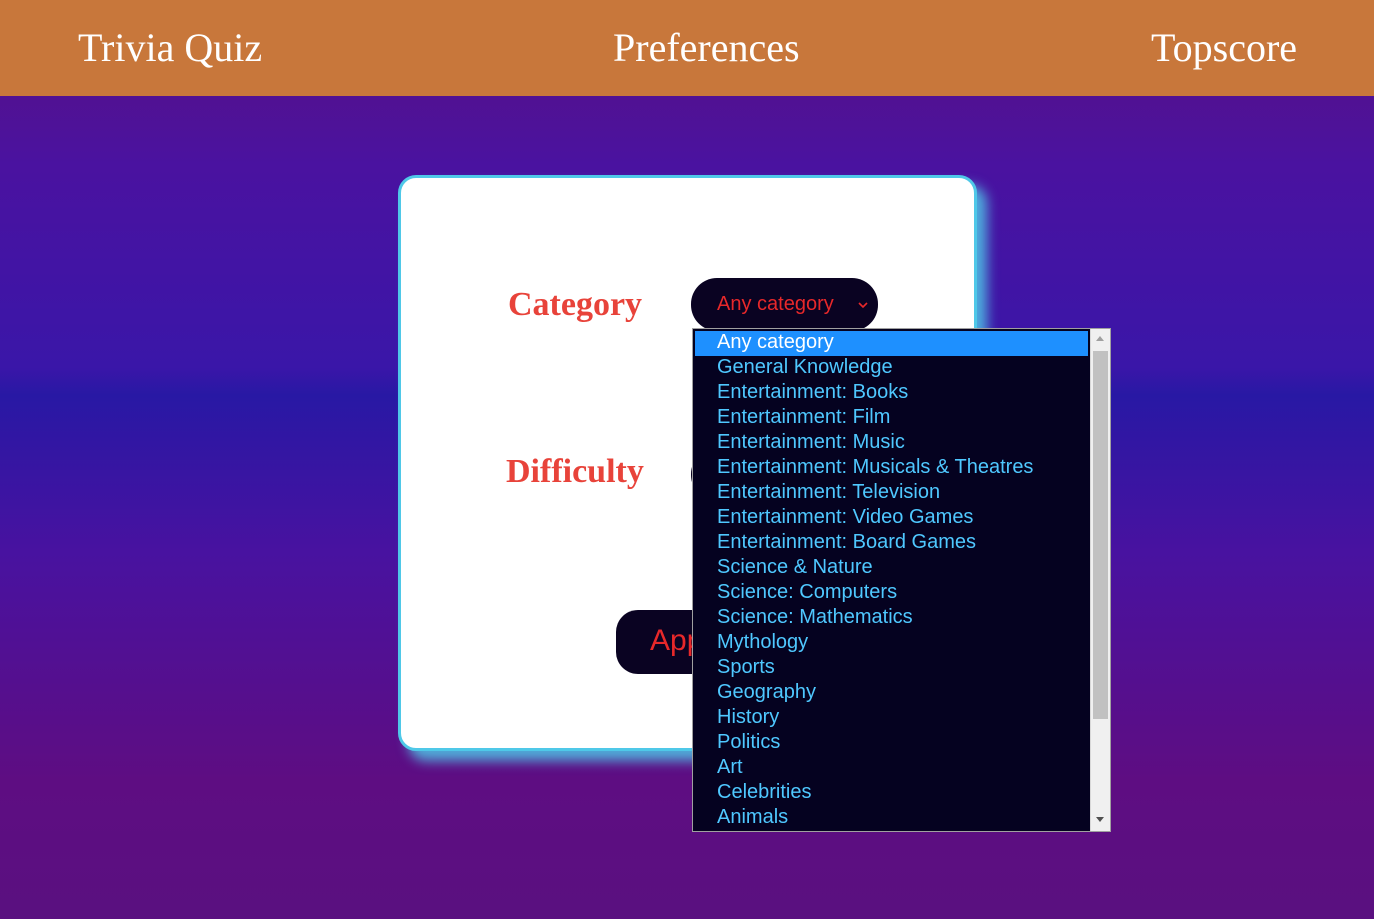 This screenshot has height=919, width=1374. I want to click on scroll-down-arrow-icon, so click(1100, 819).